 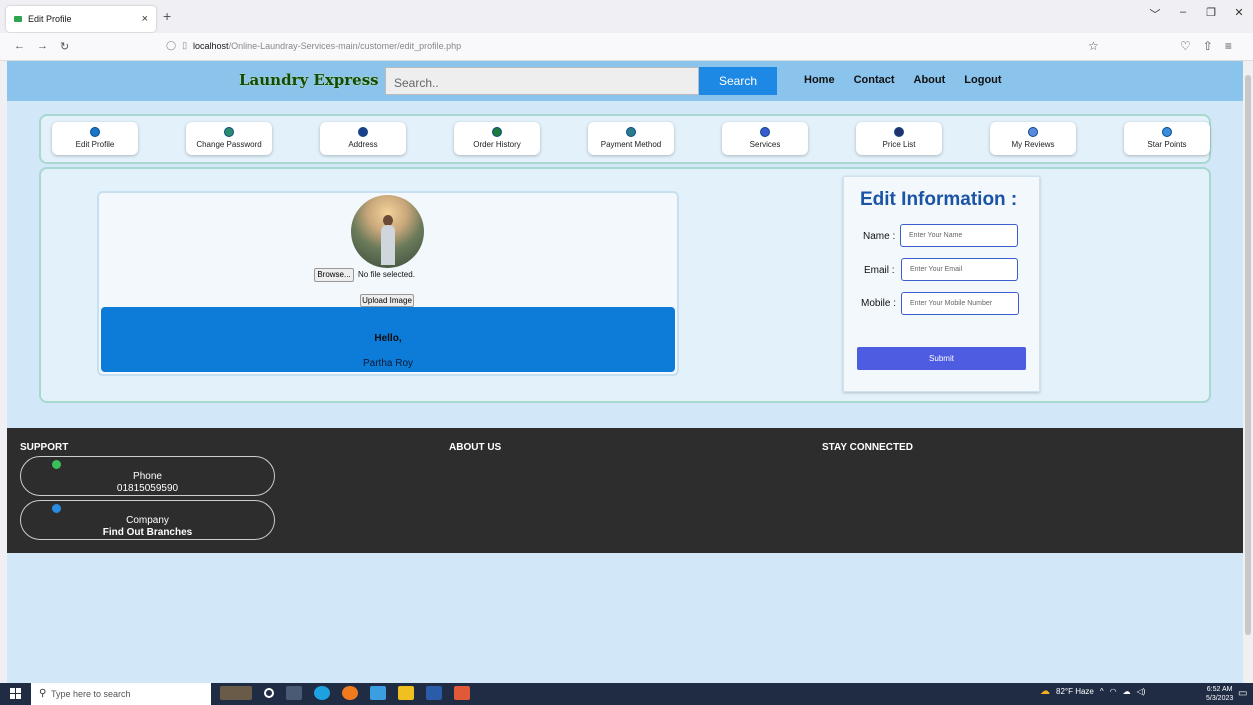 I want to click on tab-close-icon: ×, so click(x=145, y=19).